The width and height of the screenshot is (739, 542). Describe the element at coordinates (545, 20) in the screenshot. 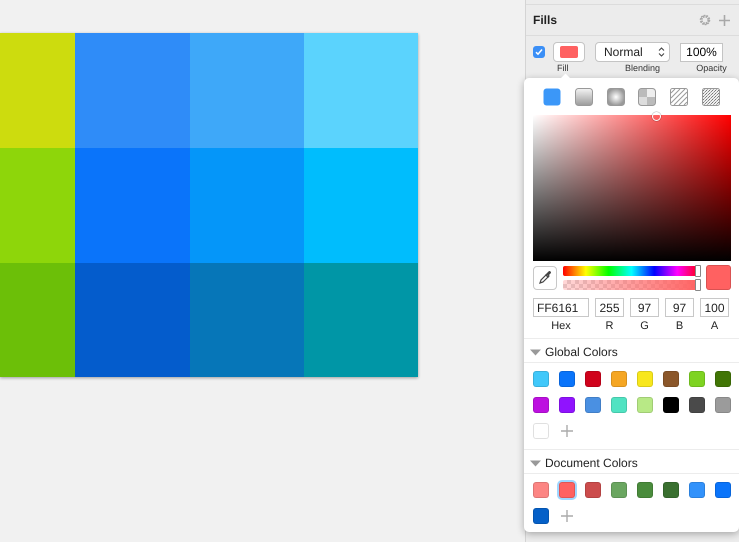

I see `section-title: Fills` at that location.